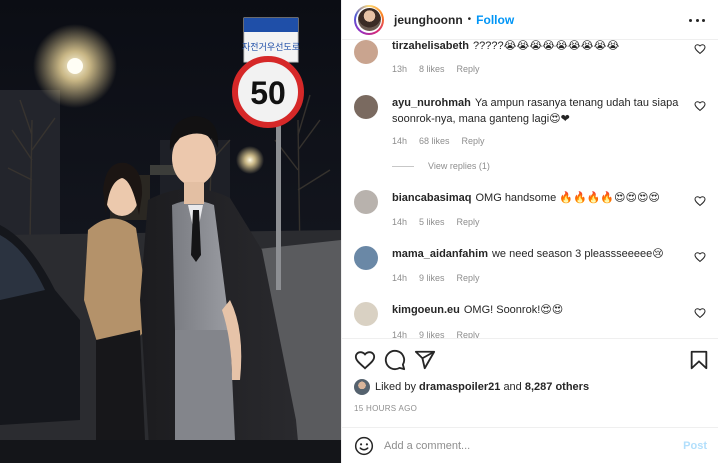  What do you see at coordinates (365, 360) in the screenshot?
I see `heart-icon` at bounding box center [365, 360].